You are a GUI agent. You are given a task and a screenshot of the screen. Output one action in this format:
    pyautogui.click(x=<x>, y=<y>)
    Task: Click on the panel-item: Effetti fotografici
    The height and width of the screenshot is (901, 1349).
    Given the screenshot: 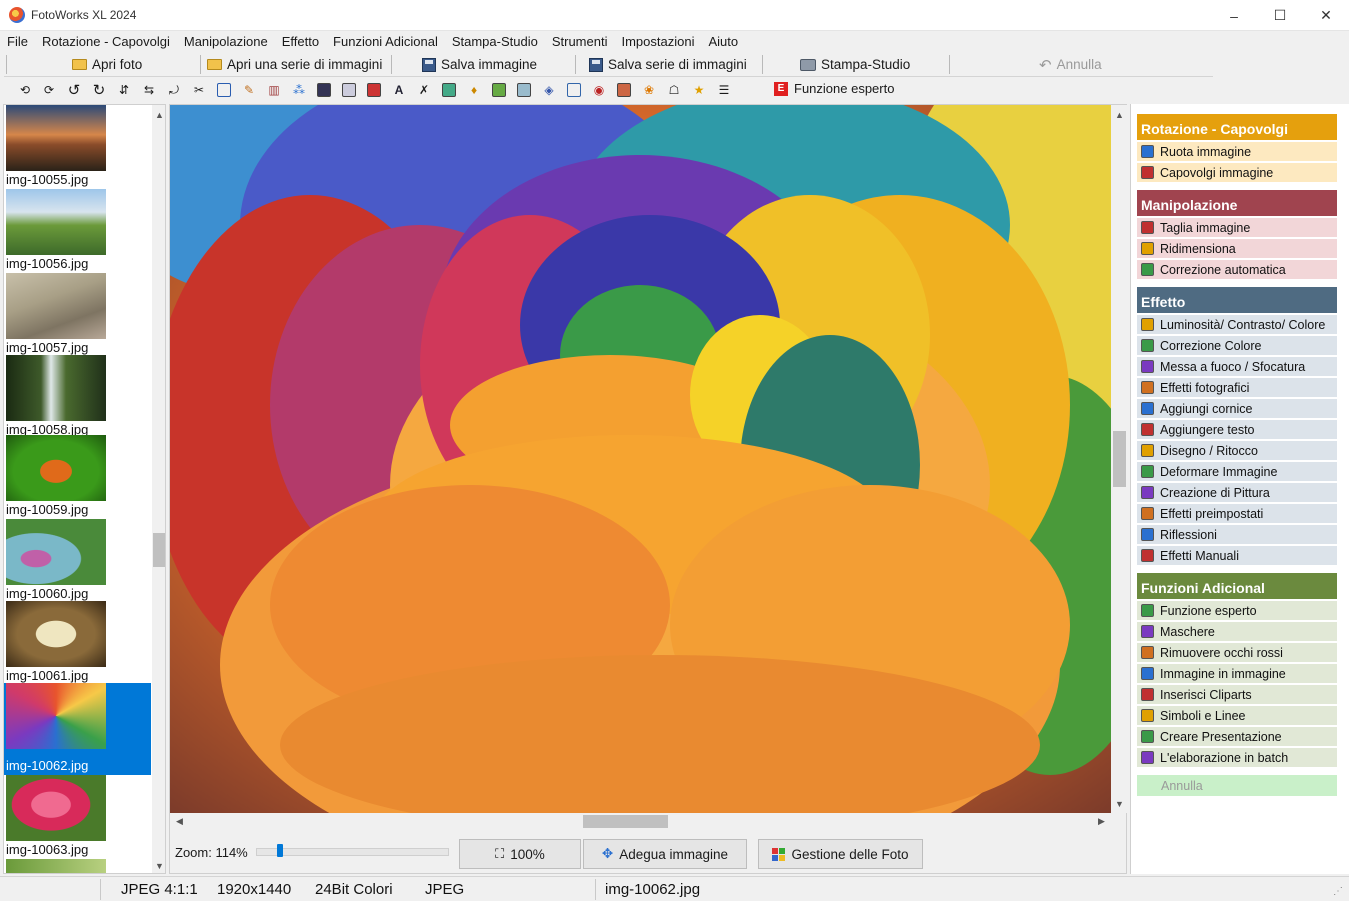 What is the action you would take?
    pyautogui.click(x=1237, y=388)
    